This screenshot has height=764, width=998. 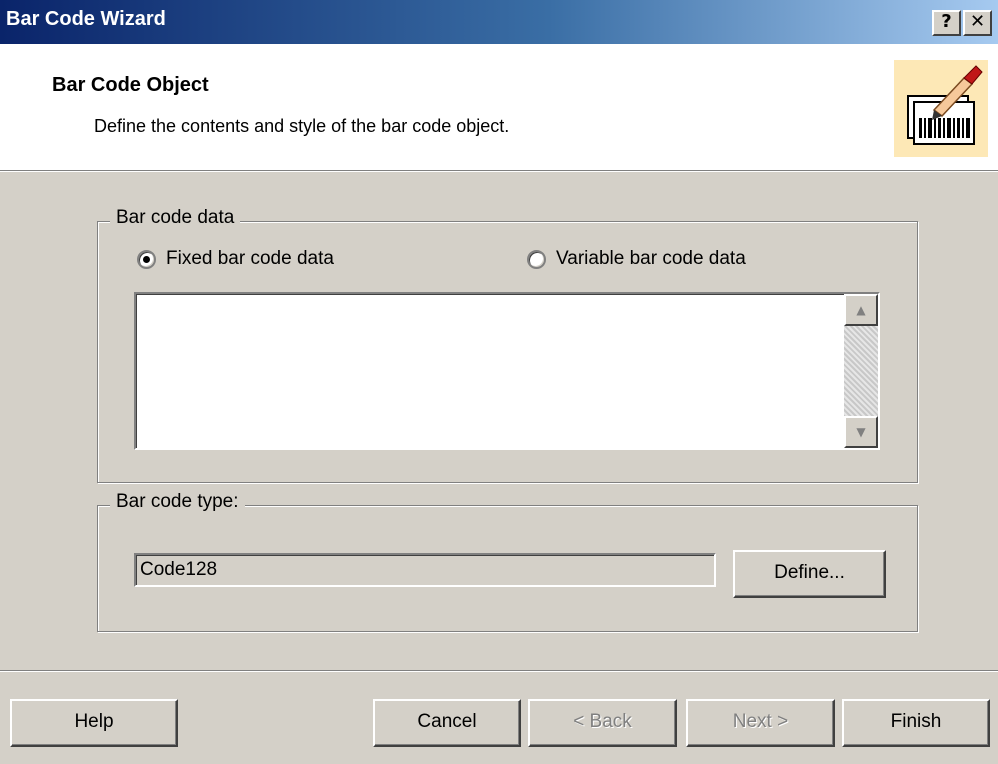 What do you see at coordinates (861, 432) in the screenshot?
I see `scroll-down-icon: ▼` at bounding box center [861, 432].